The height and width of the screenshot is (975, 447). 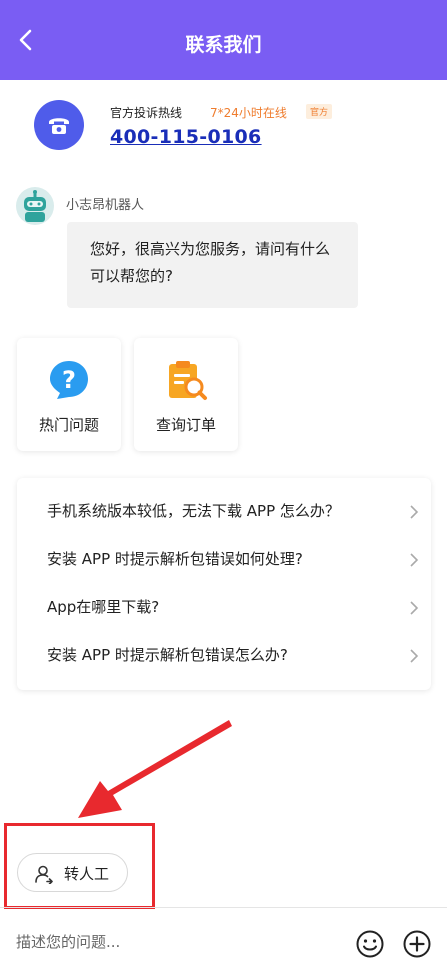 What do you see at coordinates (44, 874) in the screenshot?
I see `agent-icon` at bounding box center [44, 874].